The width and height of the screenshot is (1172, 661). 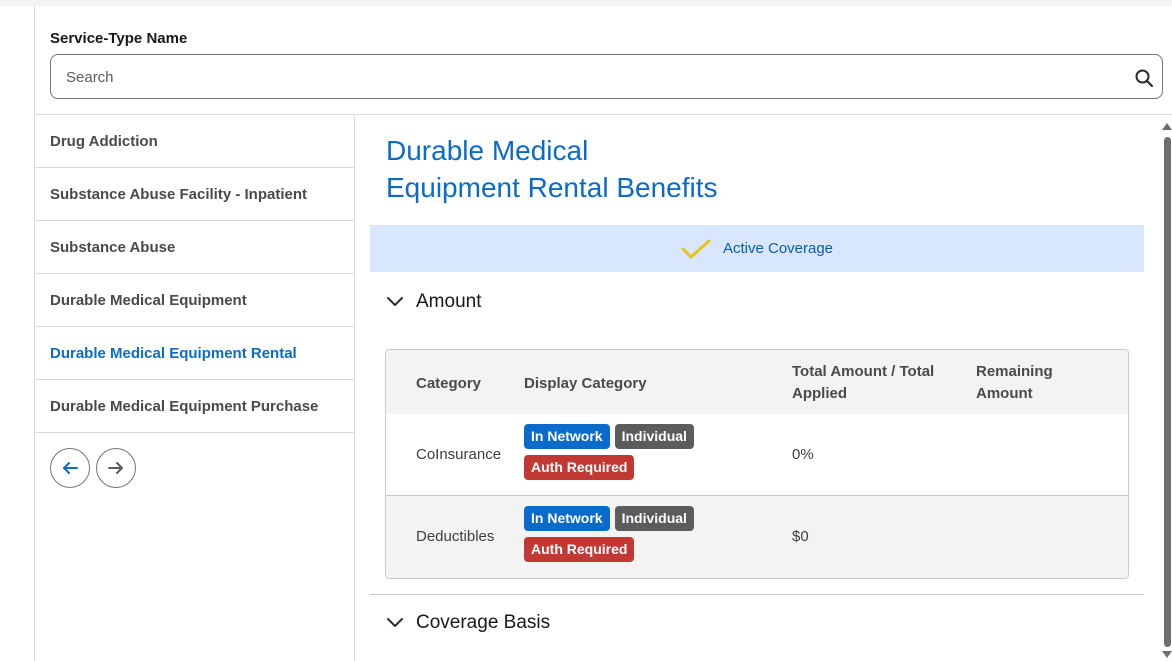 What do you see at coordinates (1014, 371) in the screenshot?
I see `column-header-remaining-line1: Remaining` at bounding box center [1014, 371].